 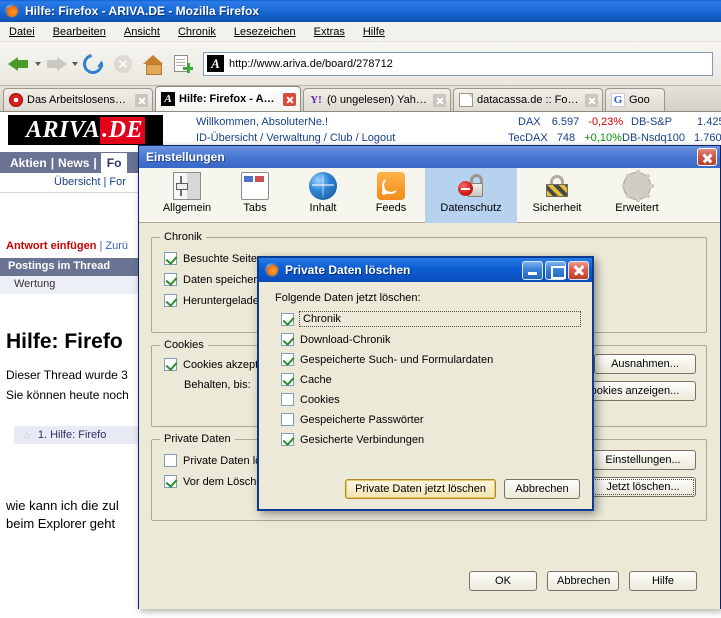 I want to click on menu-extras: Extras, so click(x=329, y=32).